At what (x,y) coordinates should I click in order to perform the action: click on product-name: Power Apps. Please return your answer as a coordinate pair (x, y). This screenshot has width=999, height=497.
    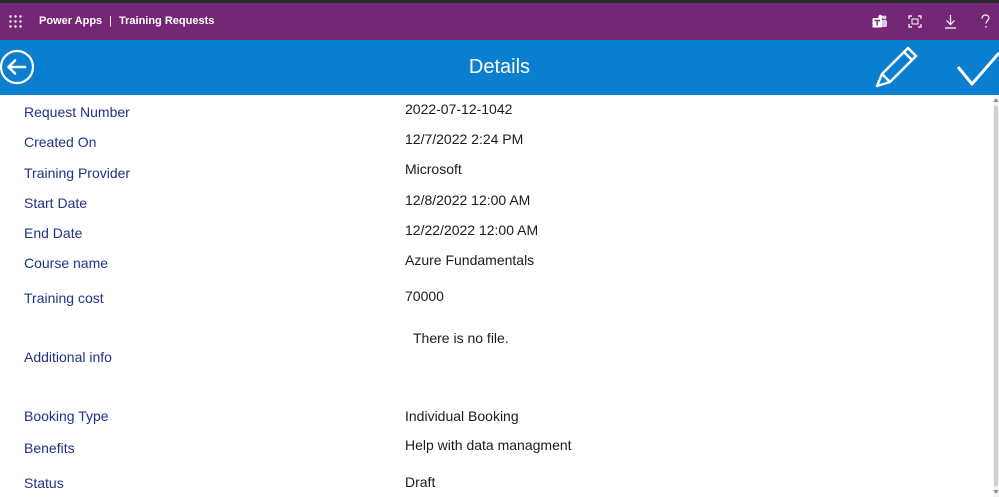
    Looking at the image, I should click on (71, 21).